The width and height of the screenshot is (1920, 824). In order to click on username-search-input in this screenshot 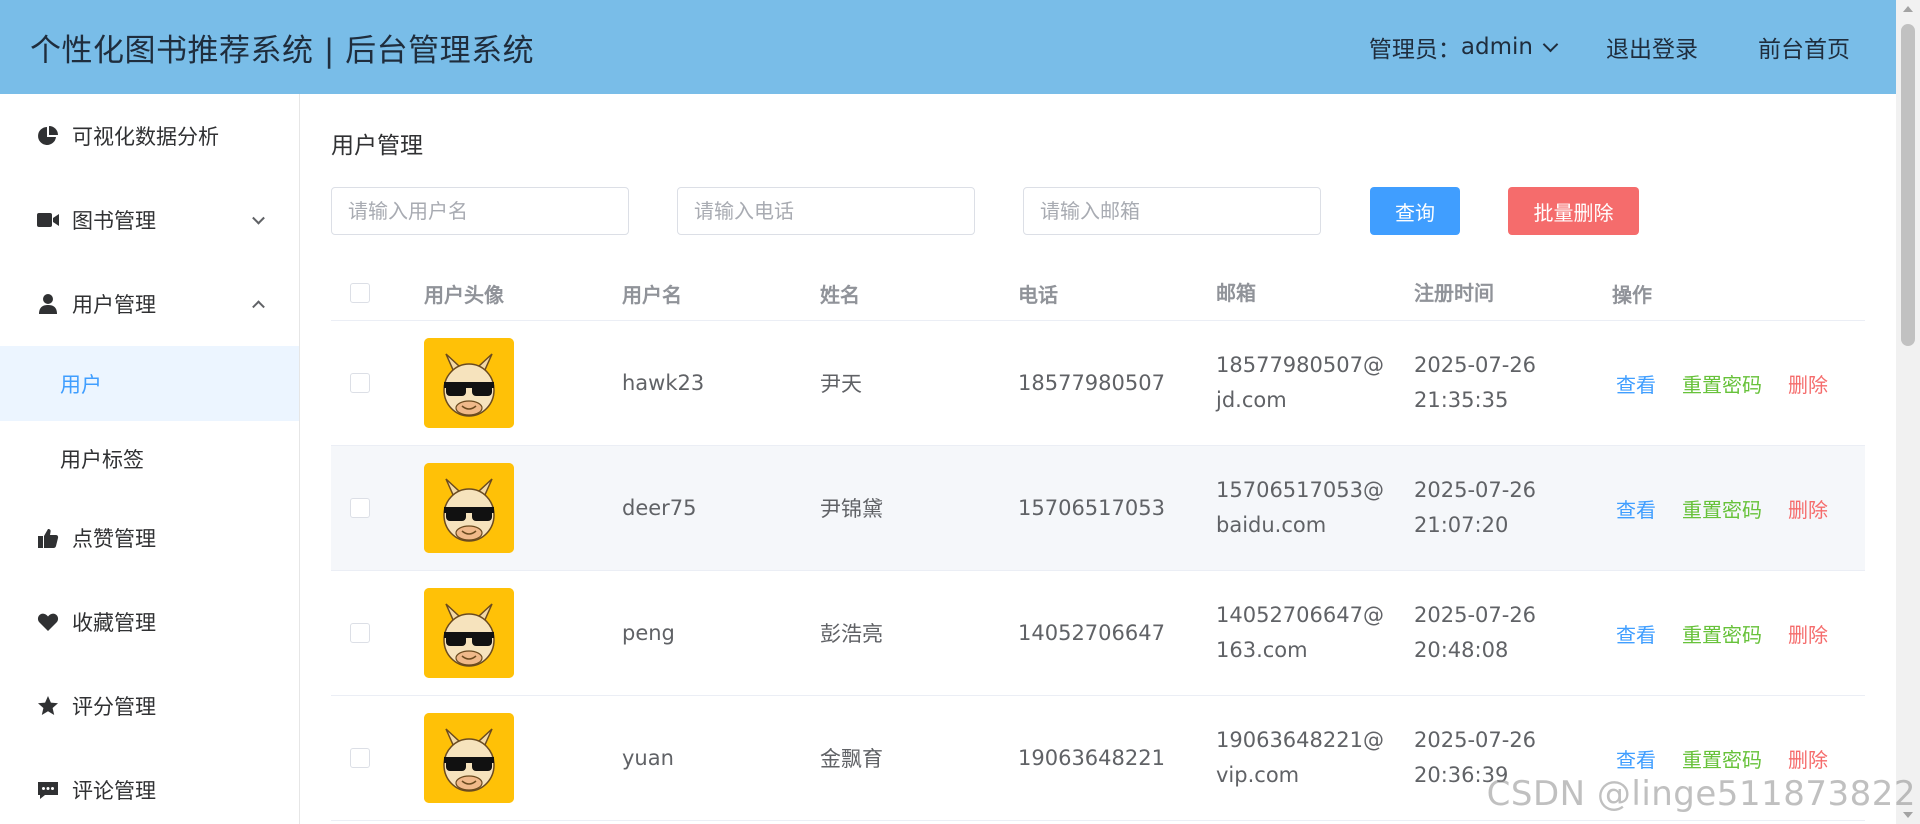, I will do `click(480, 211)`.